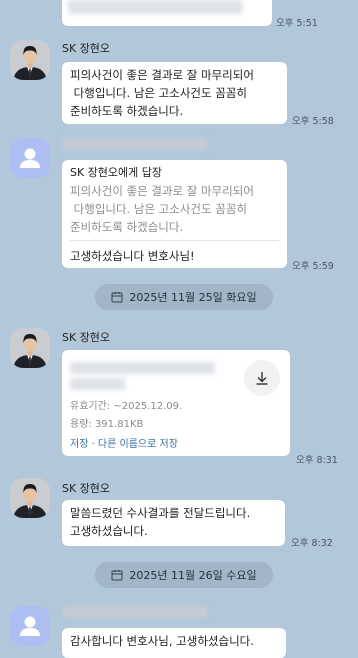 The width and height of the screenshot is (358, 658). Describe the element at coordinates (132, 256) in the screenshot. I see `message-text: 고생하셨습니다 변호사님!` at that location.